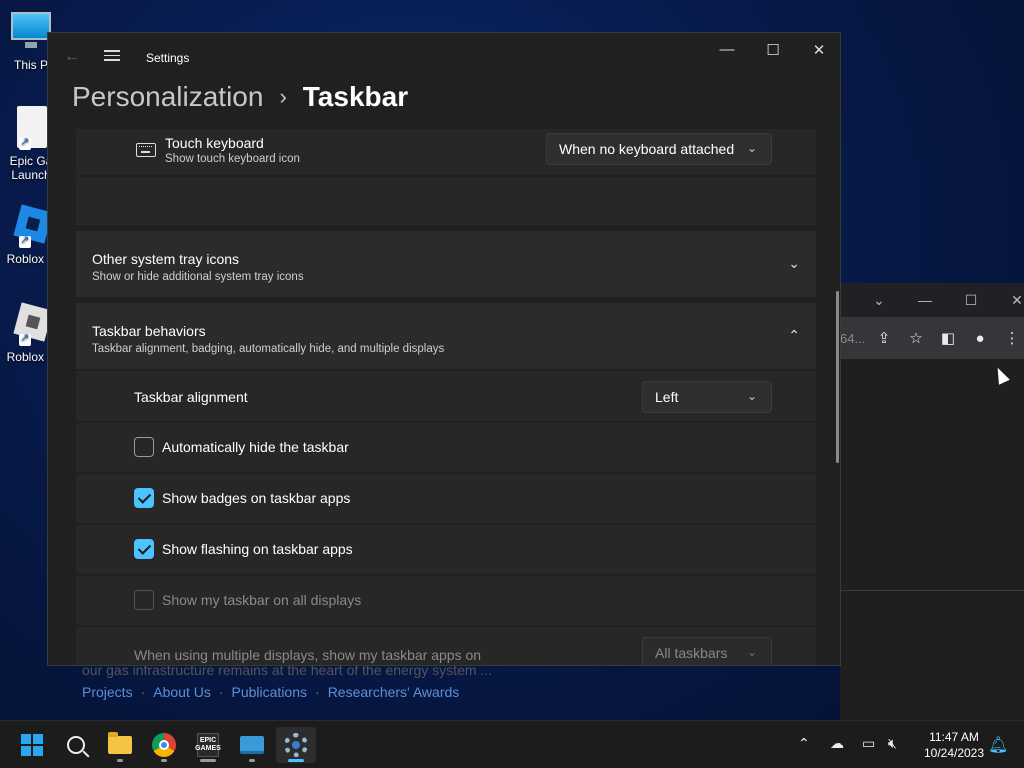 The image size is (1024, 768). What do you see at coordinates (232, 159) in the screenshot?
I see `touch-keyboard-subtitle: Show touch keyboard icon` at bounding box center [232, 159].